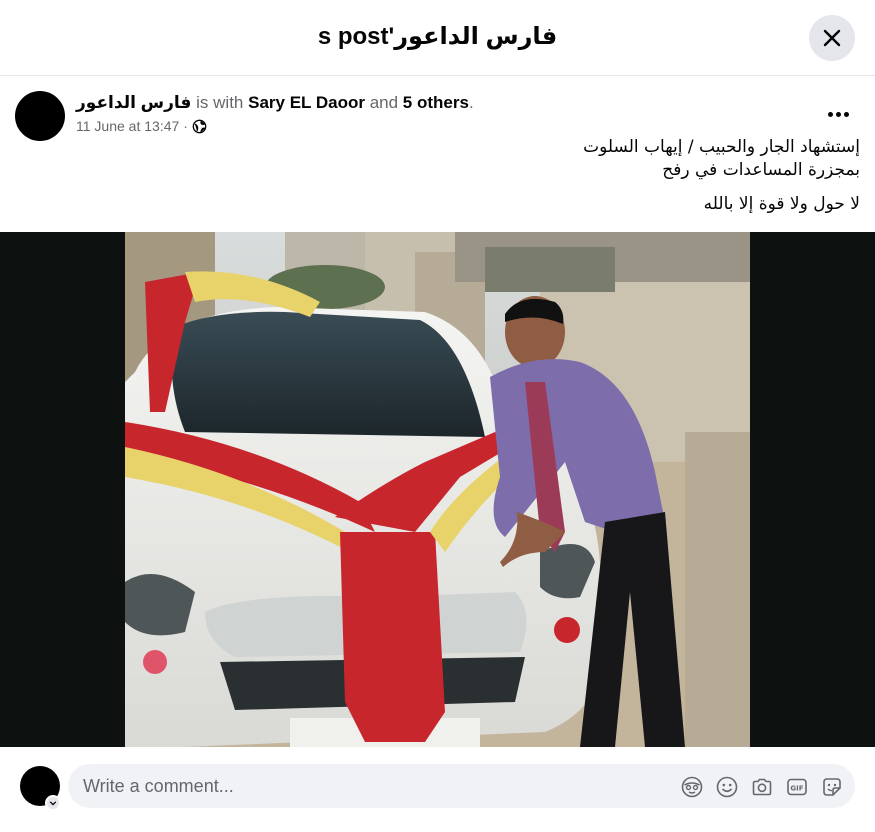 The image size is (875, 832). Describe the element at coordinates (721, 147) in the screenshot. I see `post-text-line: إستشهاد الجار والحبيب / إيهاب السلوت` at that location.